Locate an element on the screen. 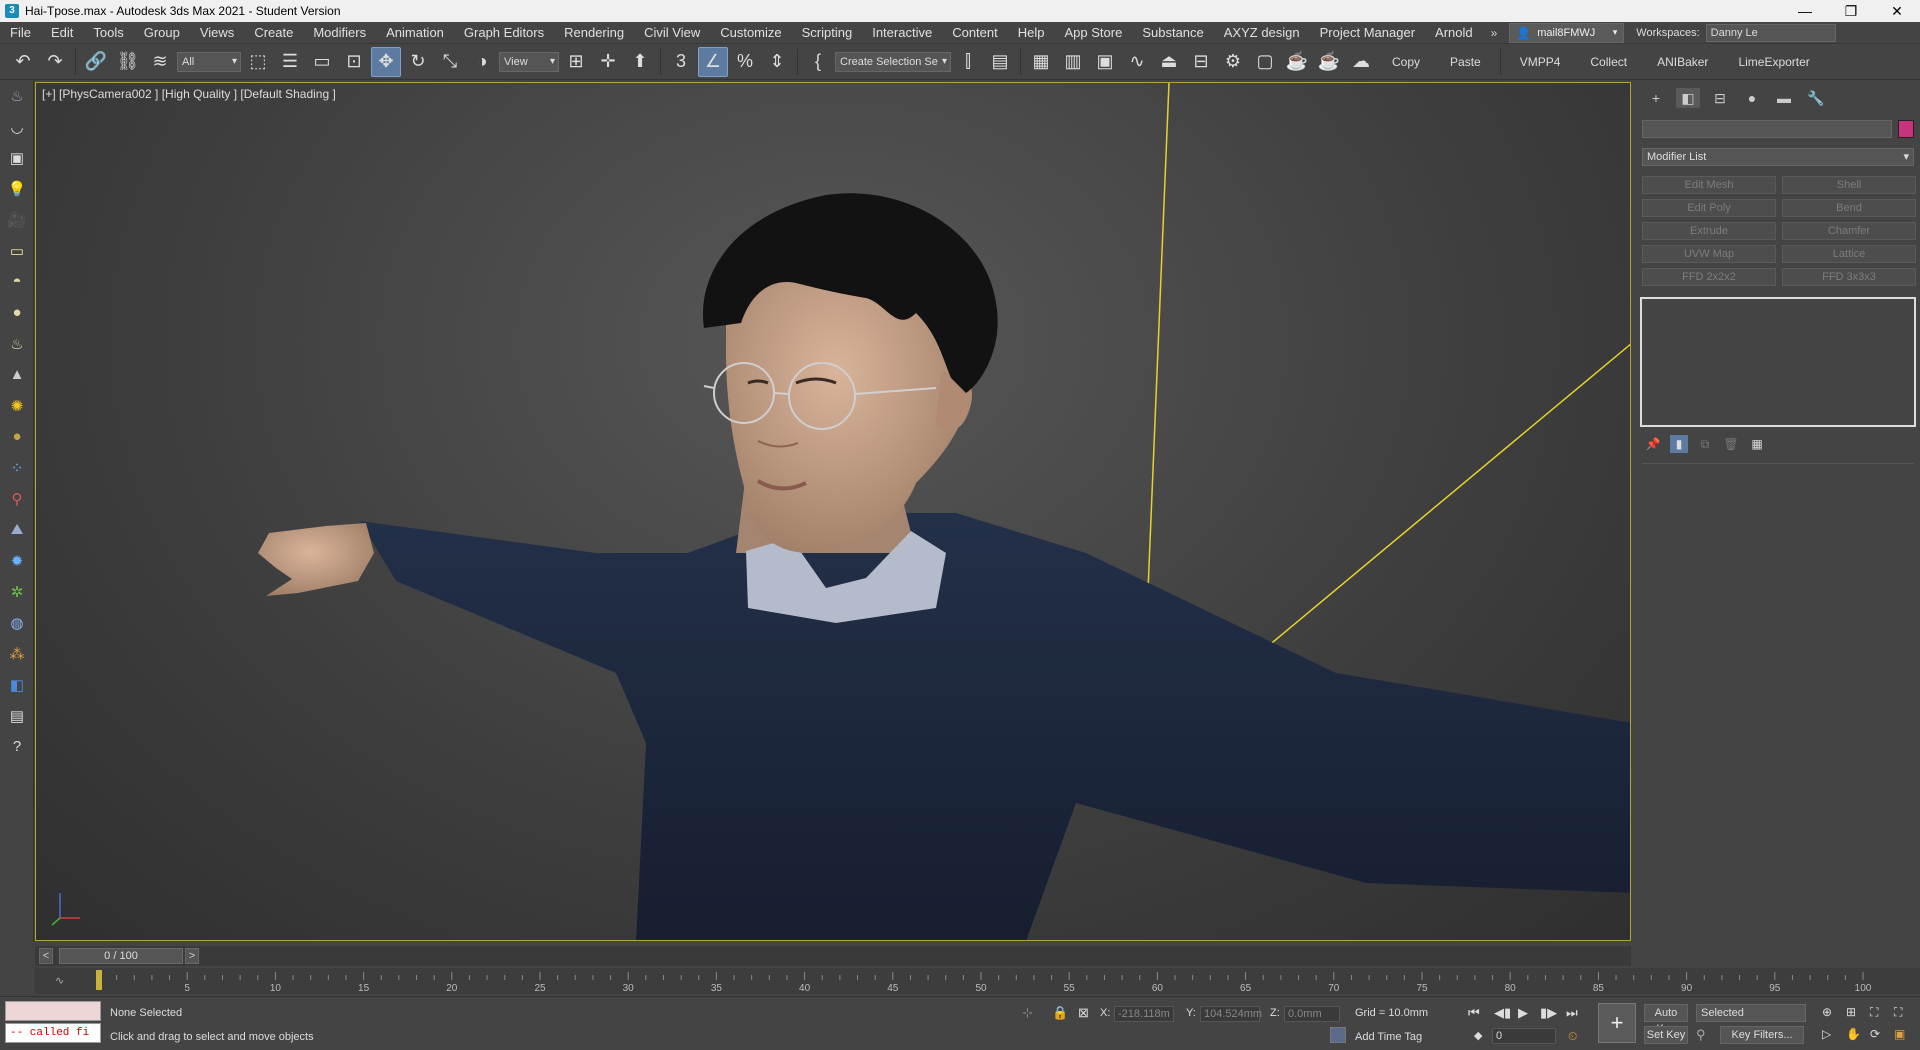 The height and width of the screenshot is (1050, 1920). time-tag-icon is located at coordinates (1338, 1035).